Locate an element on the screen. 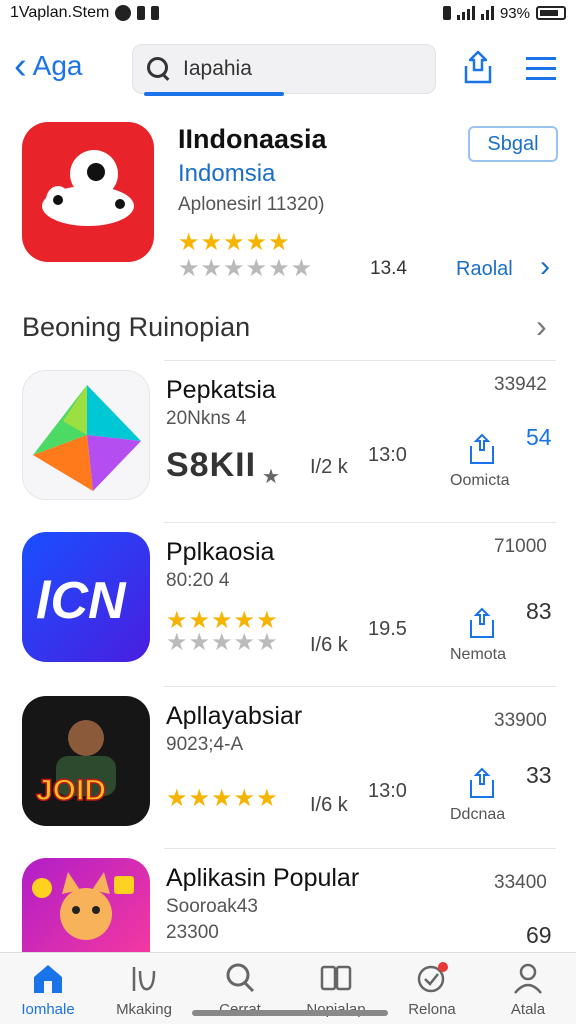  profile-icon is located at coordinates (528, 978).